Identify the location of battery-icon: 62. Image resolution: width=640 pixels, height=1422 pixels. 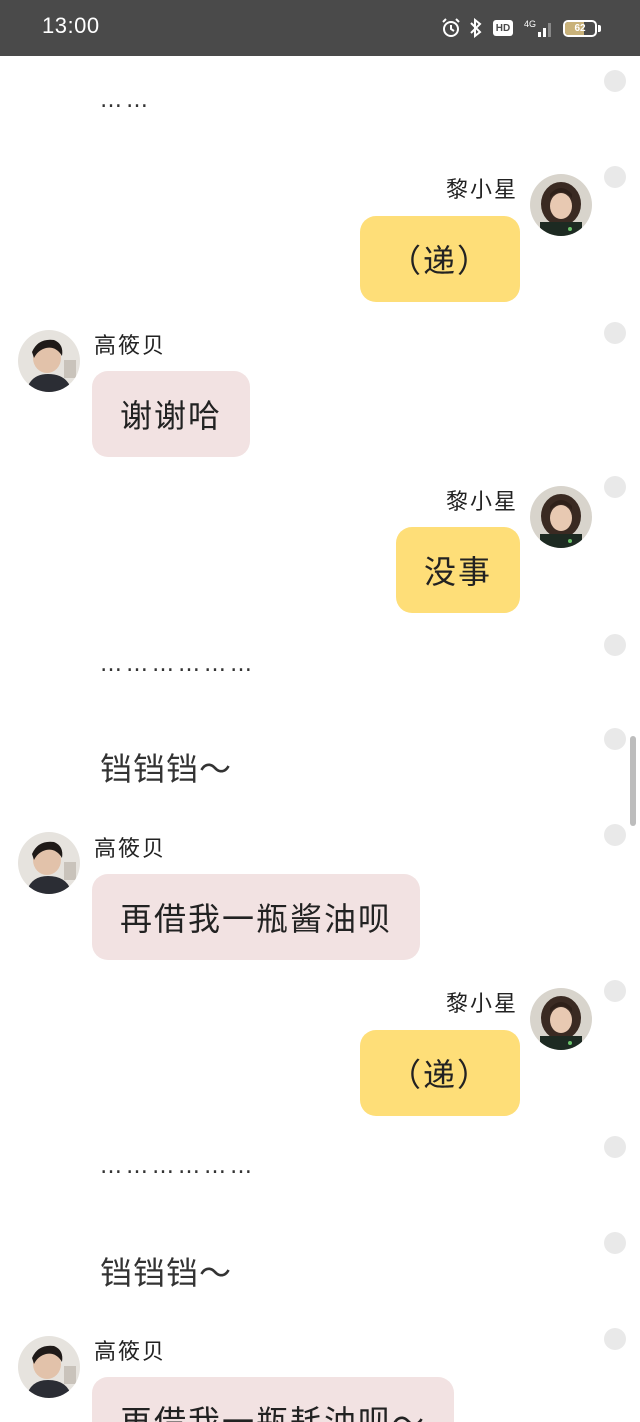
(582, 28).